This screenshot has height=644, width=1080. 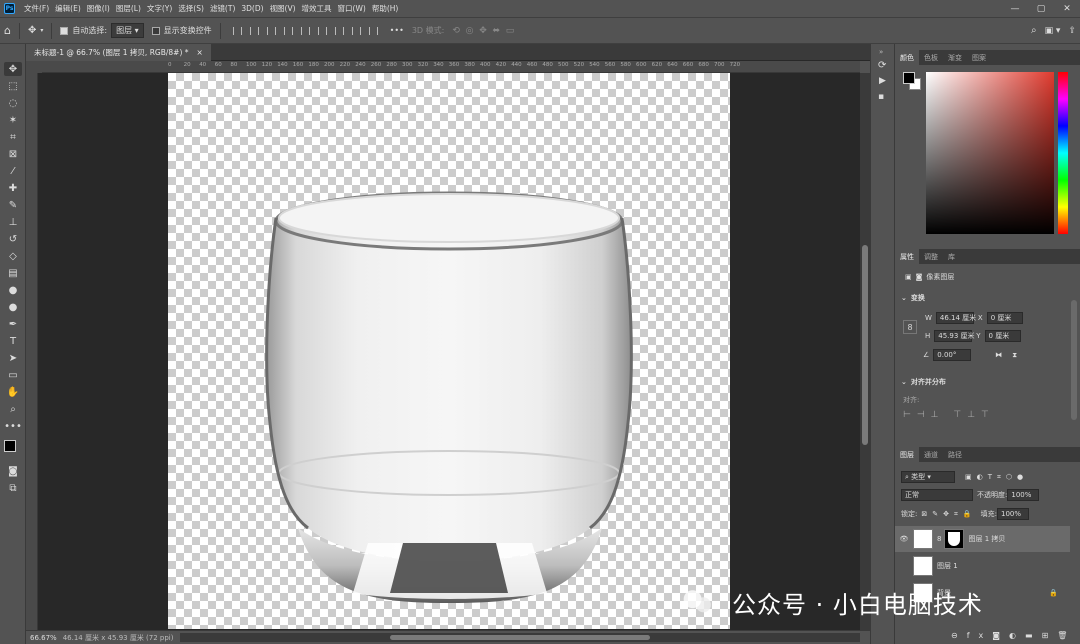 I want to click on new-layer-icon: ⊞, so click(x=1050, y=635).